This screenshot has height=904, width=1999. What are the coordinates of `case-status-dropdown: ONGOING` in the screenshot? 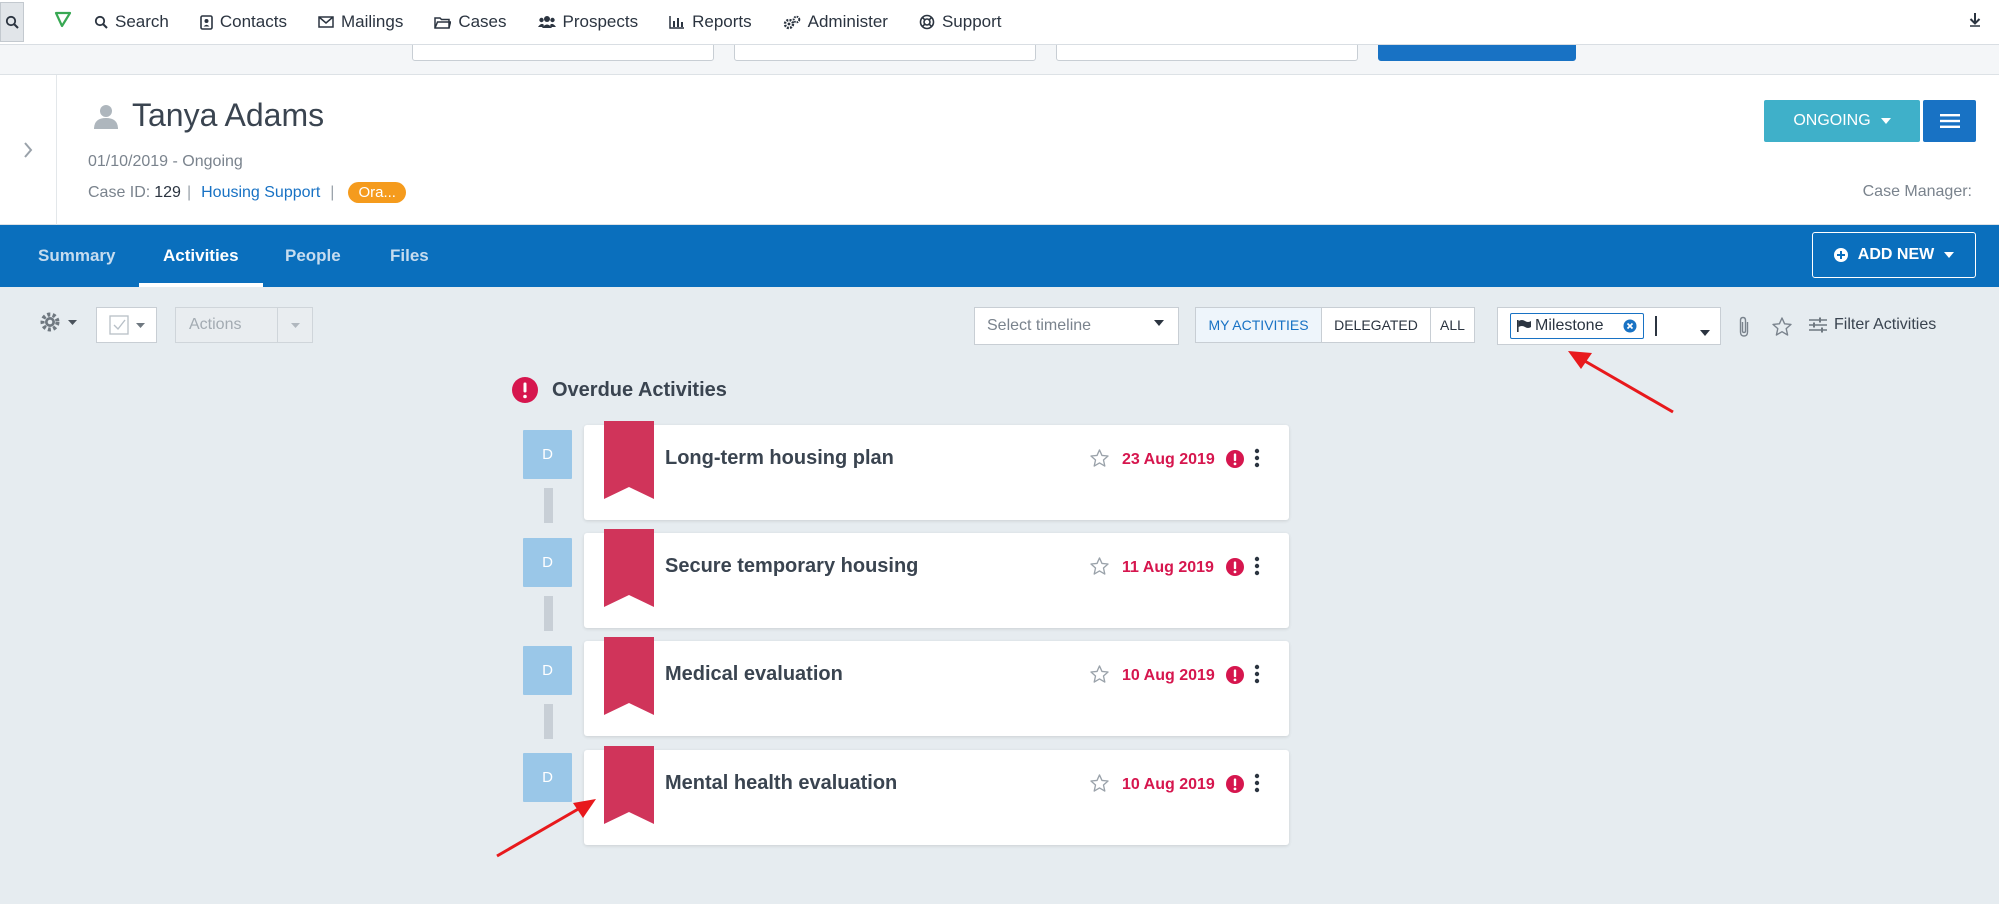 It's located at (1842, 121).